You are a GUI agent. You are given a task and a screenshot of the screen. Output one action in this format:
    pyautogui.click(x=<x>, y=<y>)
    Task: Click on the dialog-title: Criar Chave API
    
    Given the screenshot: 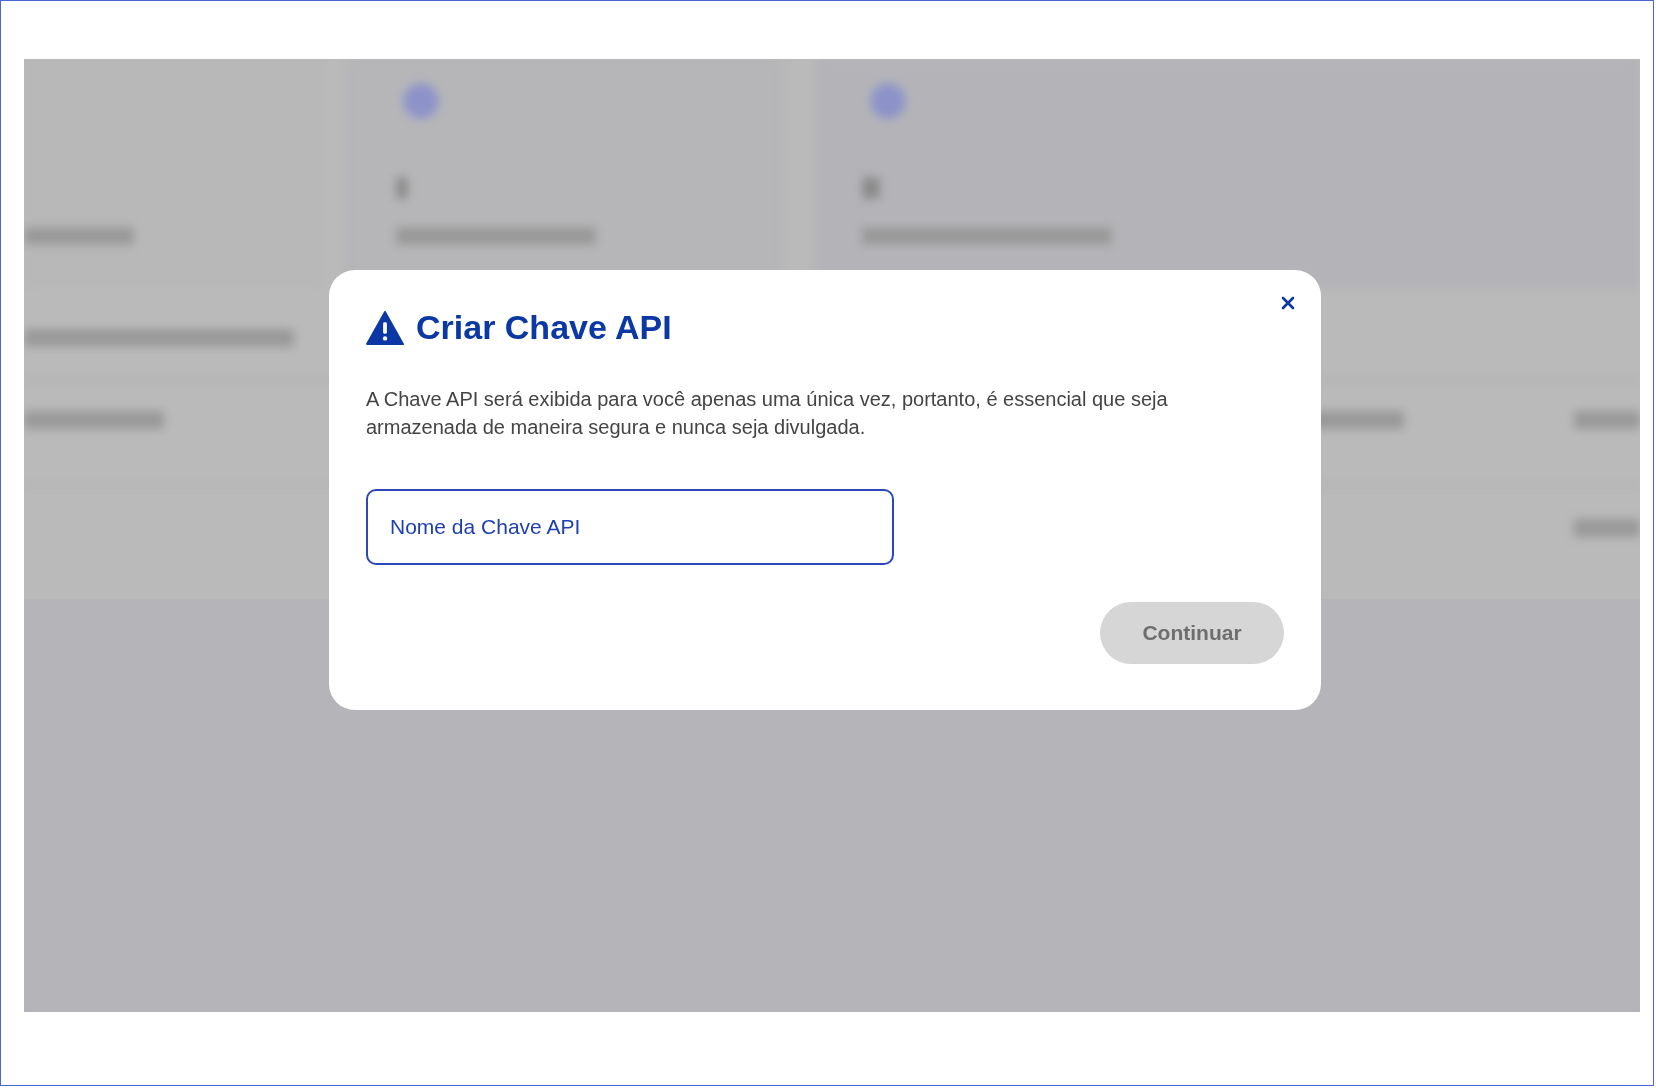 What is the action you would take?
    pyautogui.click(x=544, y=327)
    